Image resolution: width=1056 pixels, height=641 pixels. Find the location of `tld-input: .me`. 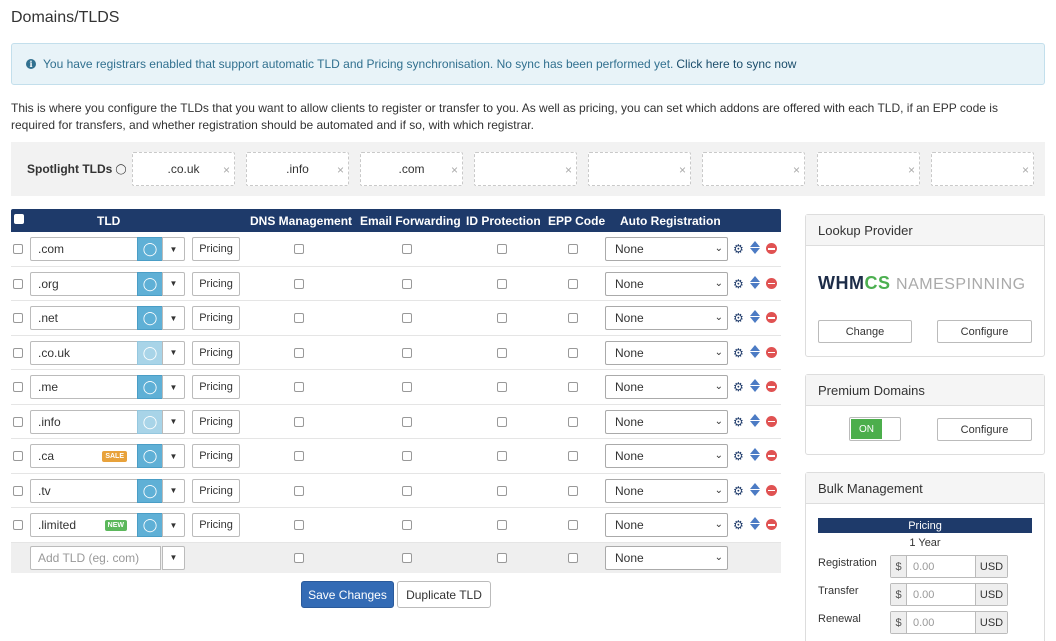

tld-input: .me is located at coordinates (84, 387).